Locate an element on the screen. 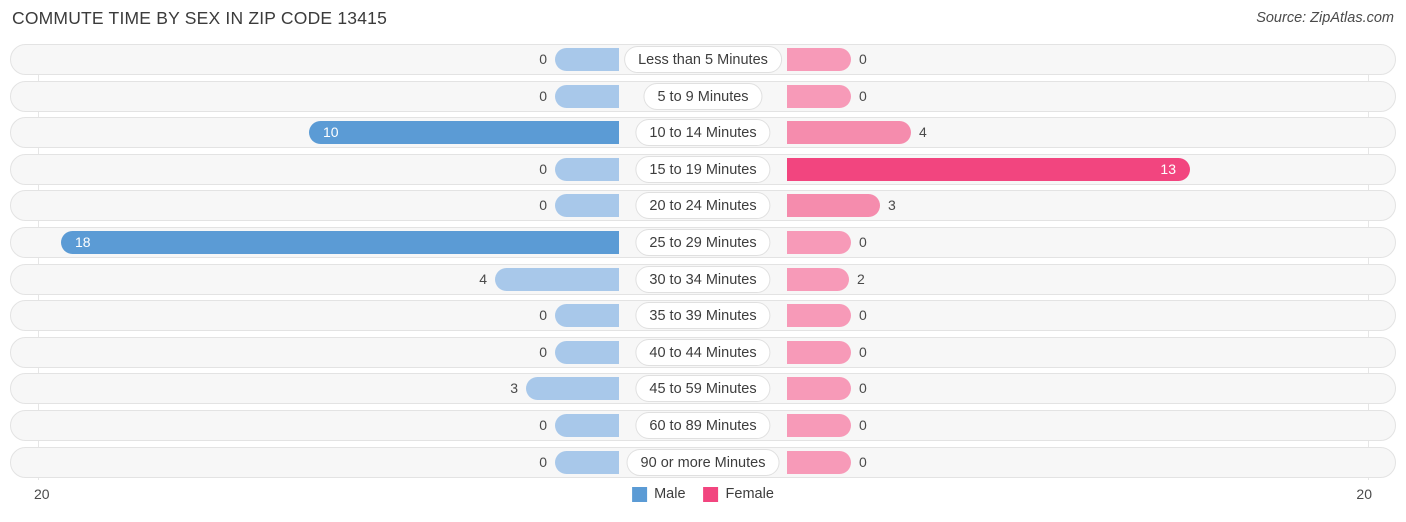  chart-row: 10 4 10 to 14 Minutes is located at coordinates (703, 133).